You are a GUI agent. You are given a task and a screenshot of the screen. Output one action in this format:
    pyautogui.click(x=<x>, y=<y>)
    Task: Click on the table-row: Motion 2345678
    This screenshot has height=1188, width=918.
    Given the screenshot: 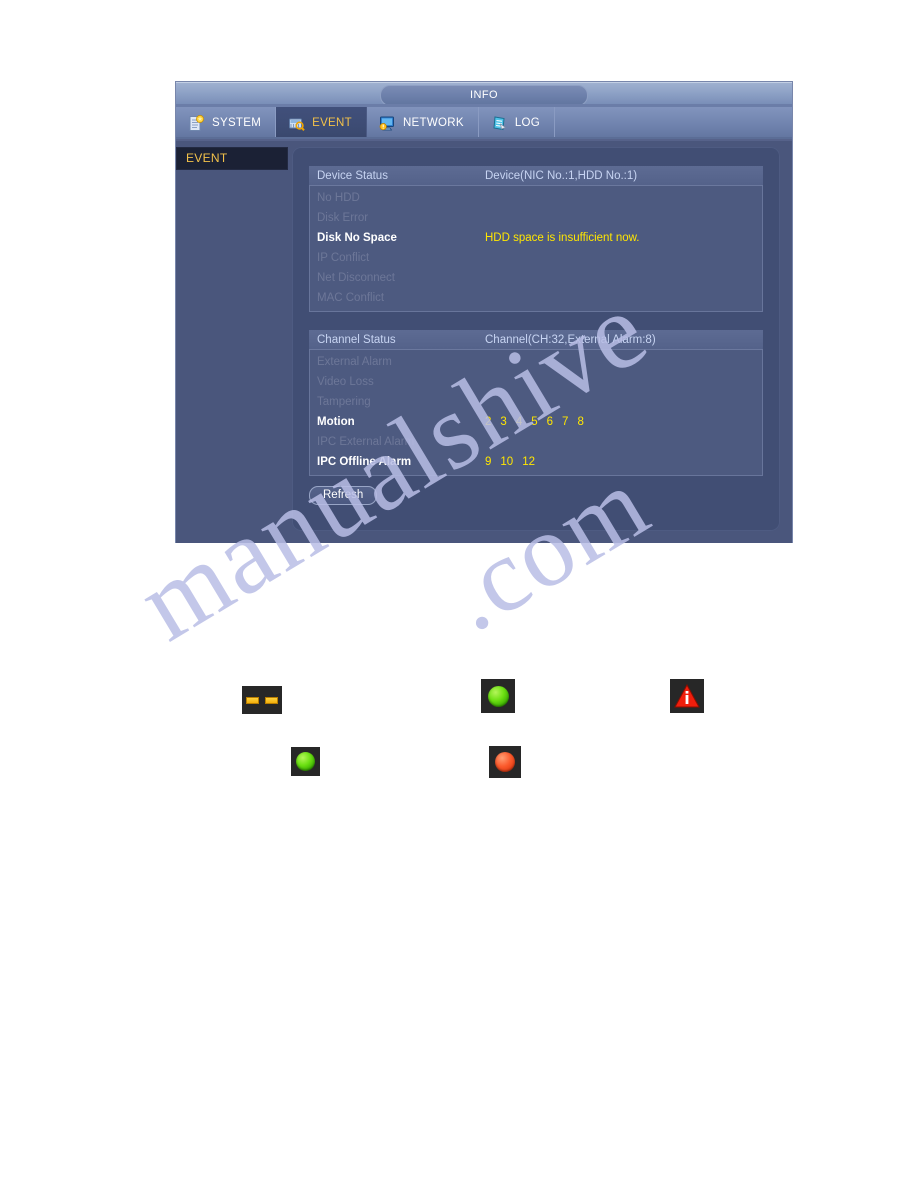 What is the action you would take?
    pyautogui.click(x=536, y=422)
    